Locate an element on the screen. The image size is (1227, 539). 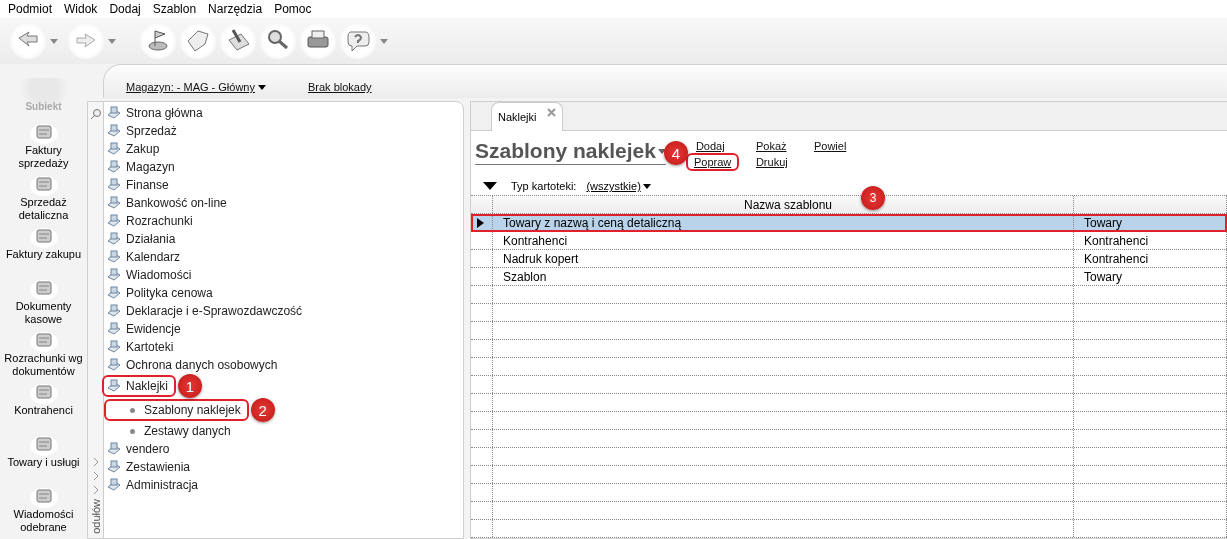
tree-item: Naklejki is located at coordinates (139, 386).